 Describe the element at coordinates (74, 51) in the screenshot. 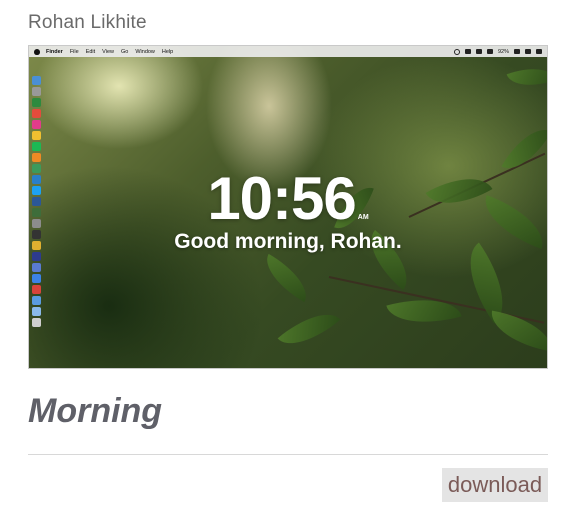

I see `menu-item-file: File` at that location.